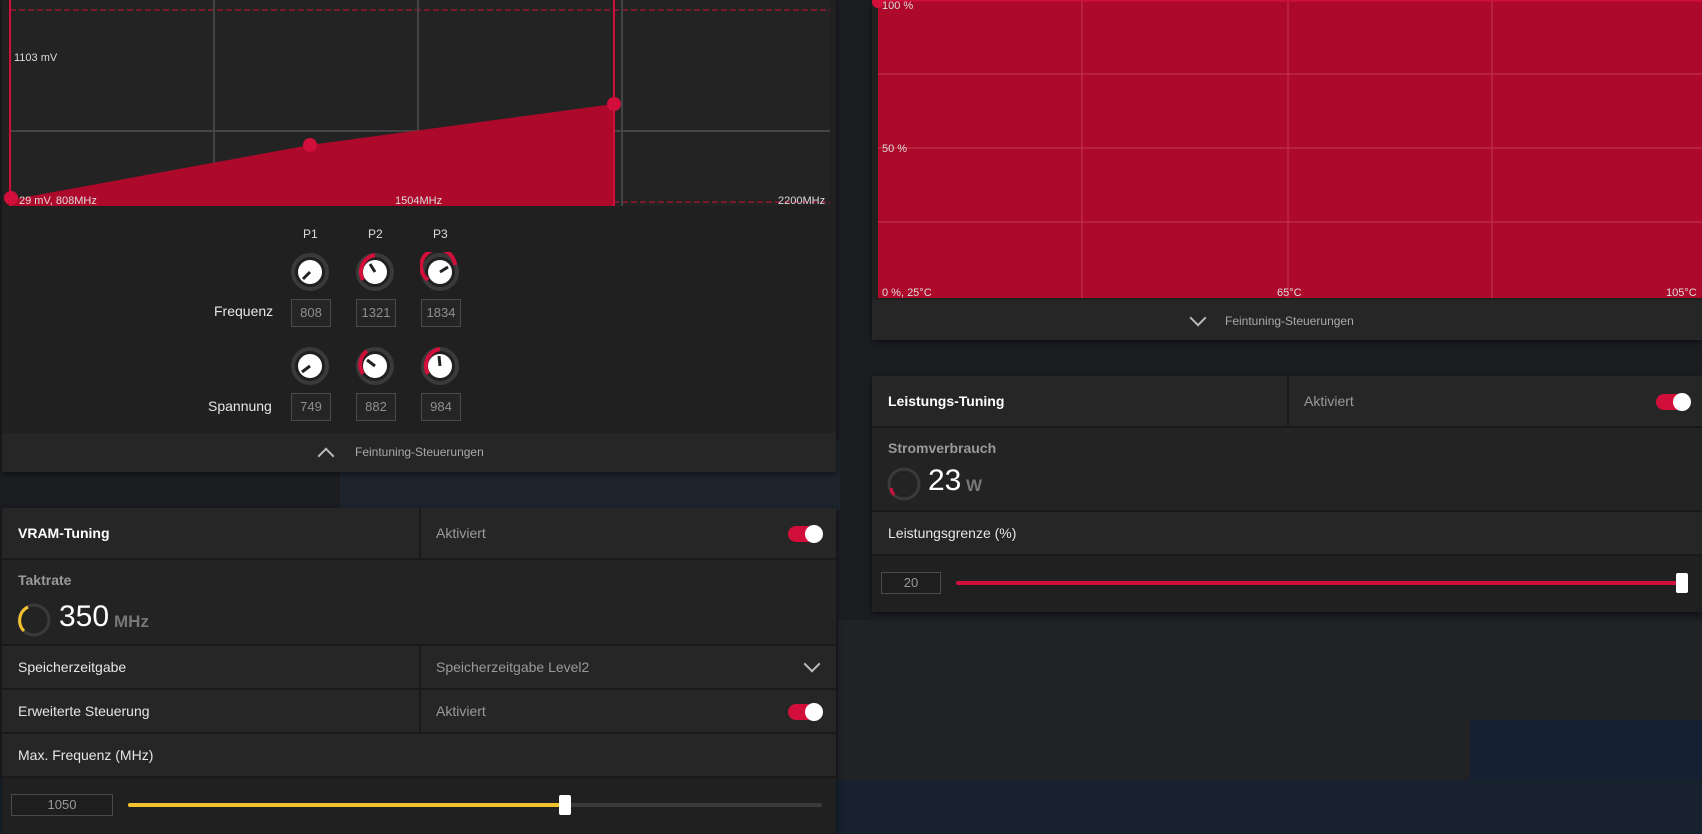 The height and width of the screenshot is (834, 1702). What do you see at coordinates (440, 366) in the screenshot?
I see `voltage-knob-p3` at bounding box center [440, 366].